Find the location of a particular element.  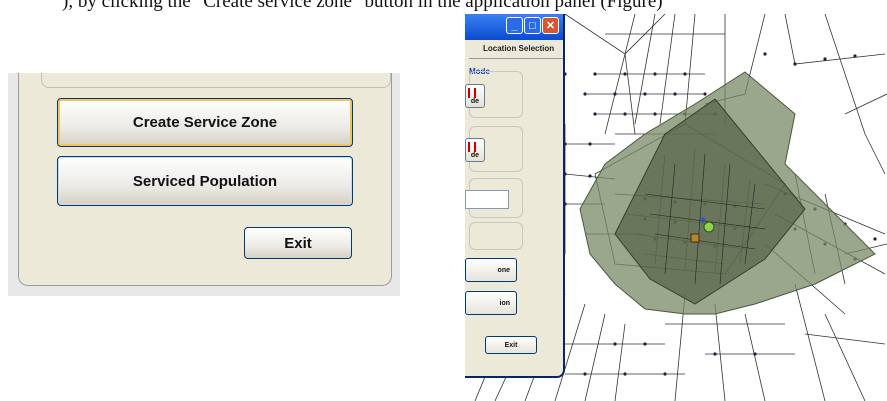

blue-point-icon is located at coordinates (703, 220).